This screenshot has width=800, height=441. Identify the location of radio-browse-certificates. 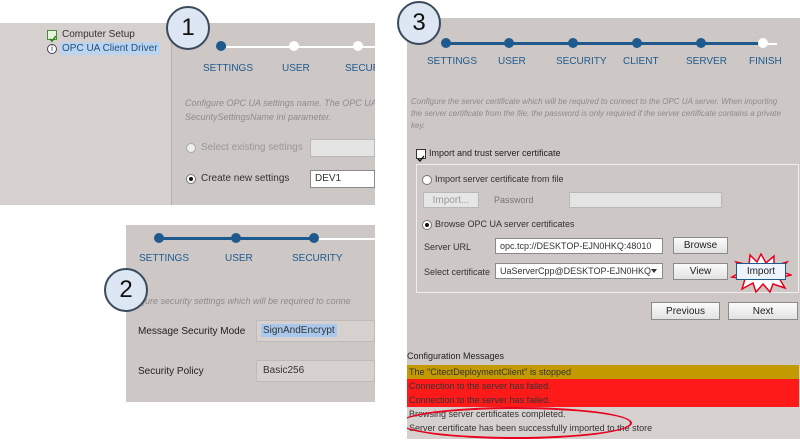
(427, 225).